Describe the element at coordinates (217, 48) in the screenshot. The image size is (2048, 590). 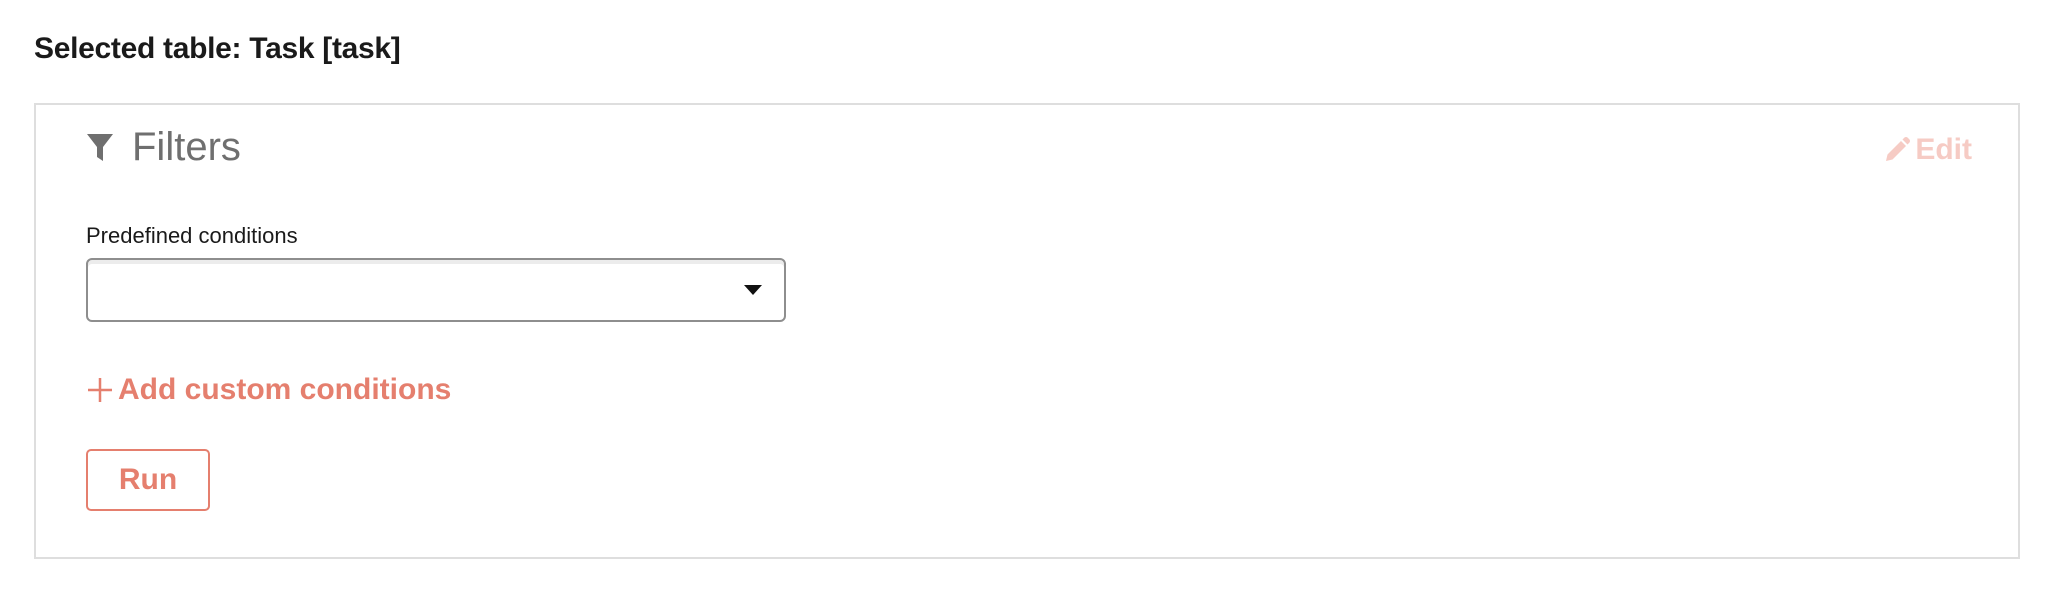
I see `selected-table-title: Selected table: Task [task]` at that location.